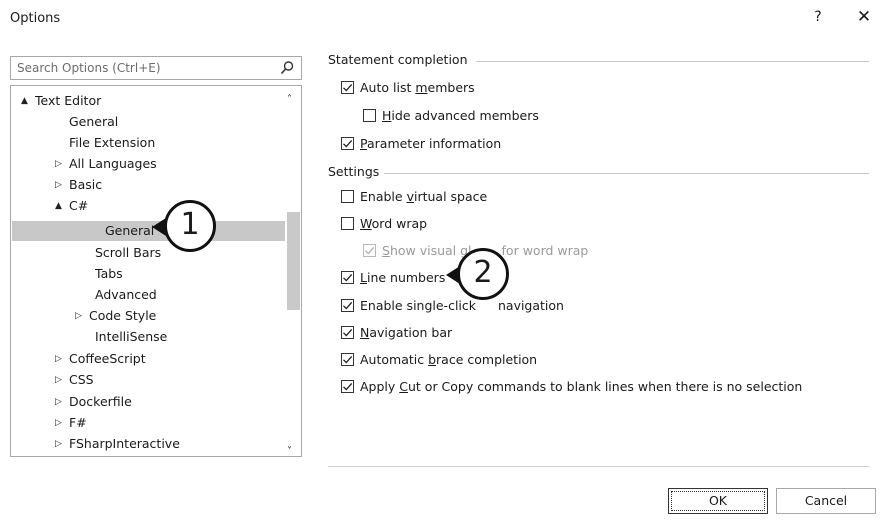 This screenshot has width=884, height=527. I want to click on tree-item-text-editor: ▲ Text Editor, so click(61, 101).